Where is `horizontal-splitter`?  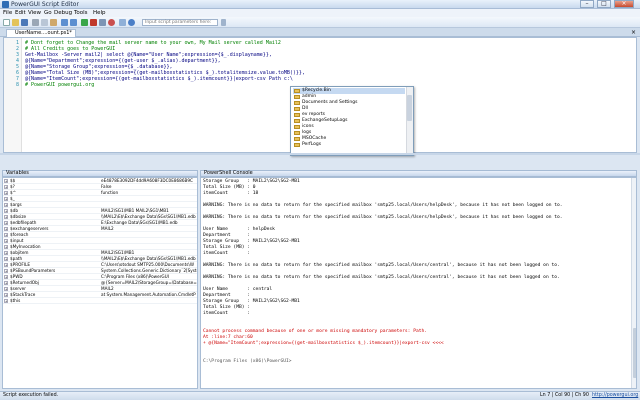
horizontal-splitter is located at coordinates (320, 154).